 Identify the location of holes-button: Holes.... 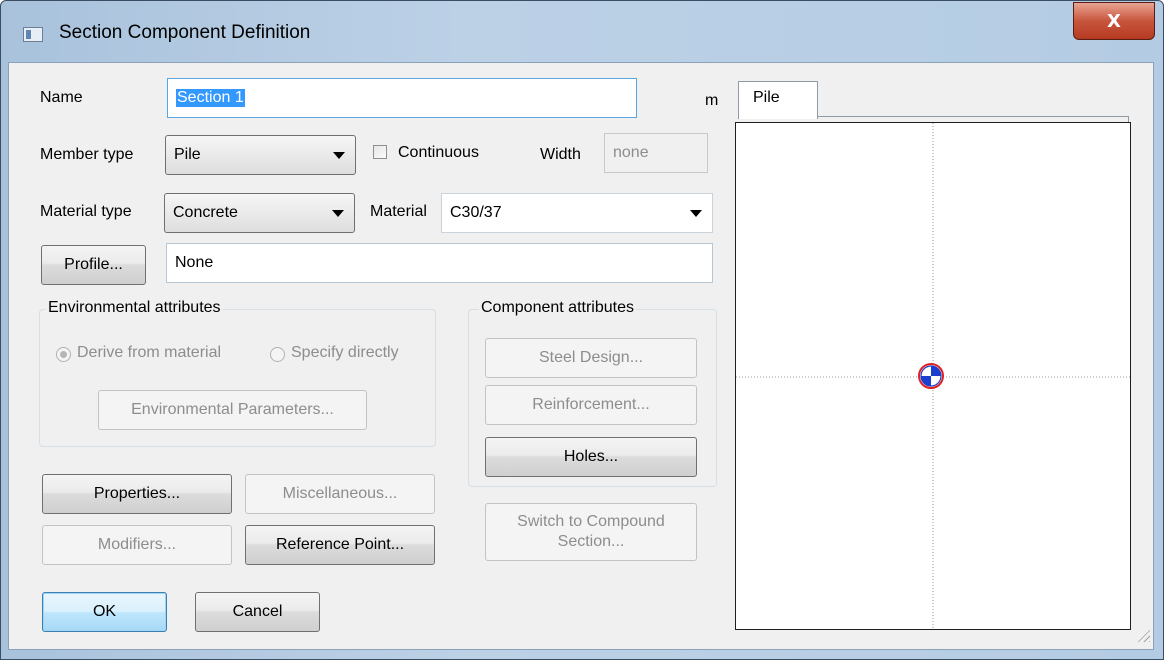
(591, 457).